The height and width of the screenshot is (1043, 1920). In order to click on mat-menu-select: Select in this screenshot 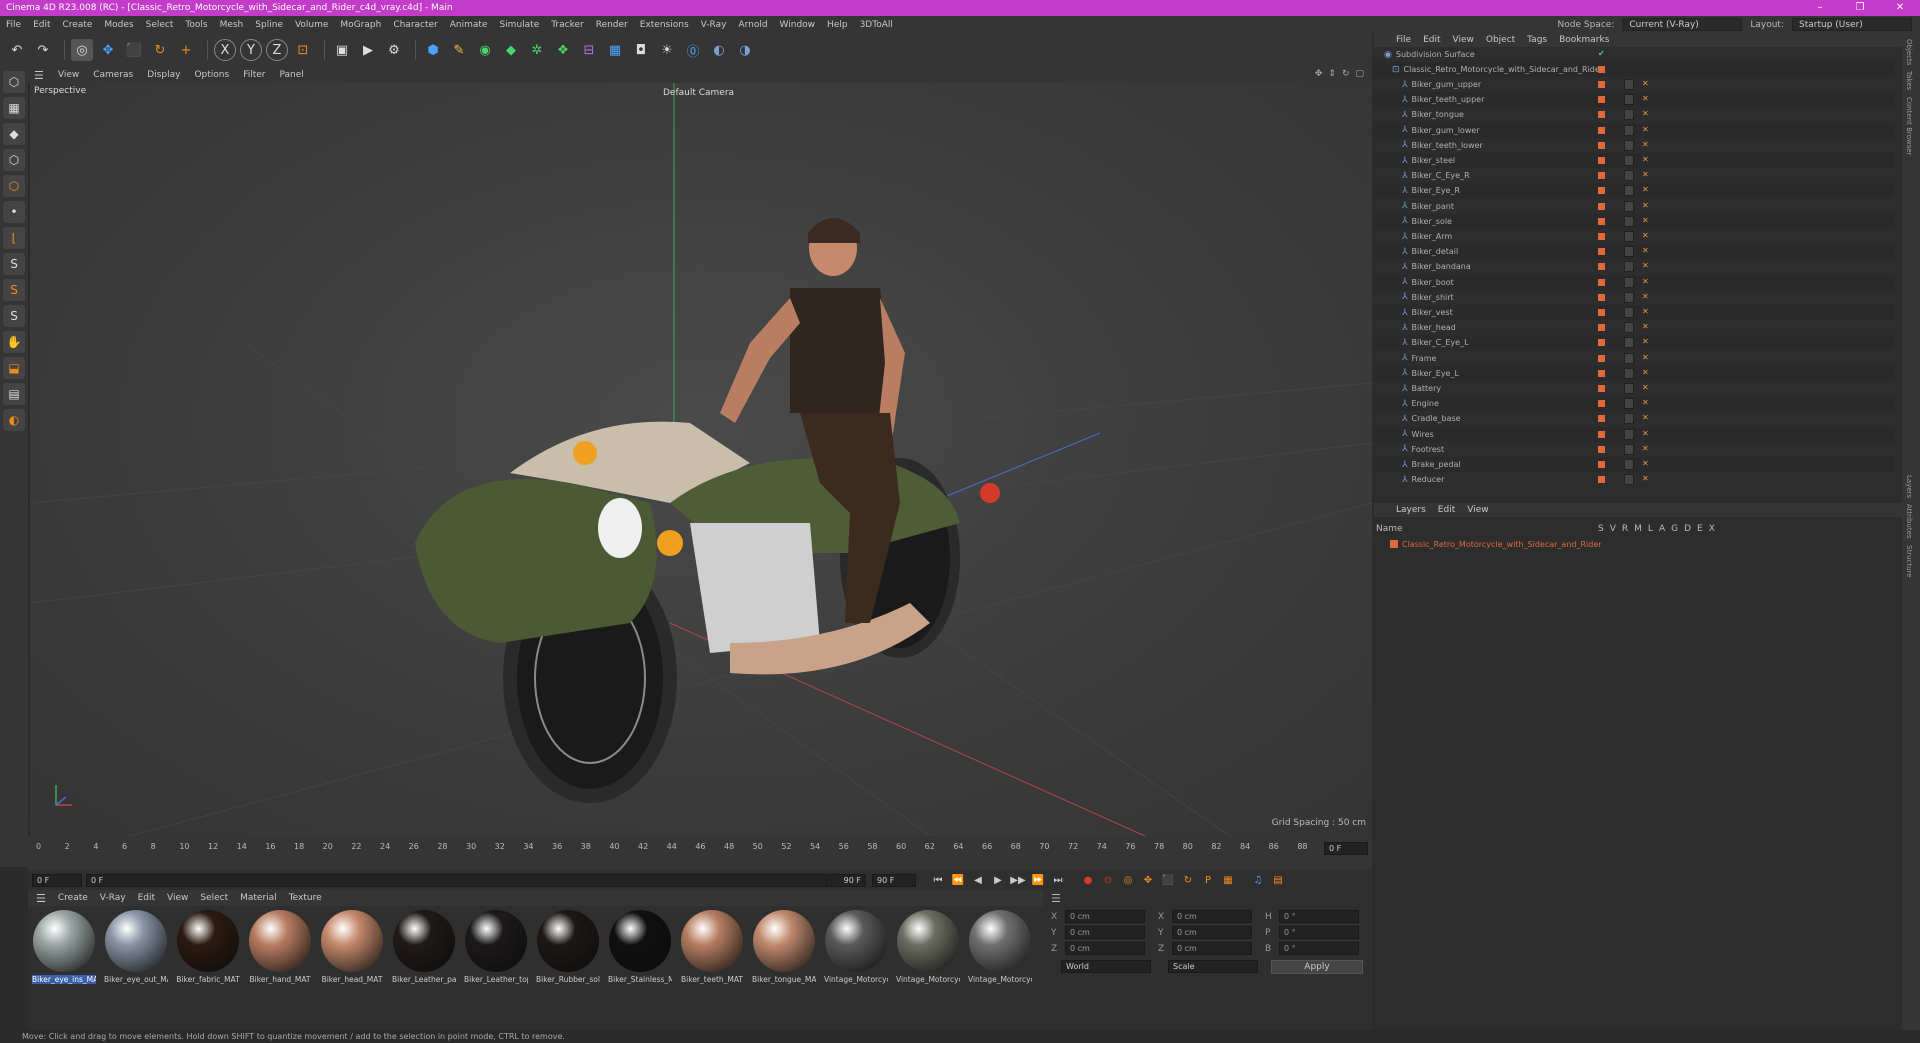, I will do `click(214, 898)`.